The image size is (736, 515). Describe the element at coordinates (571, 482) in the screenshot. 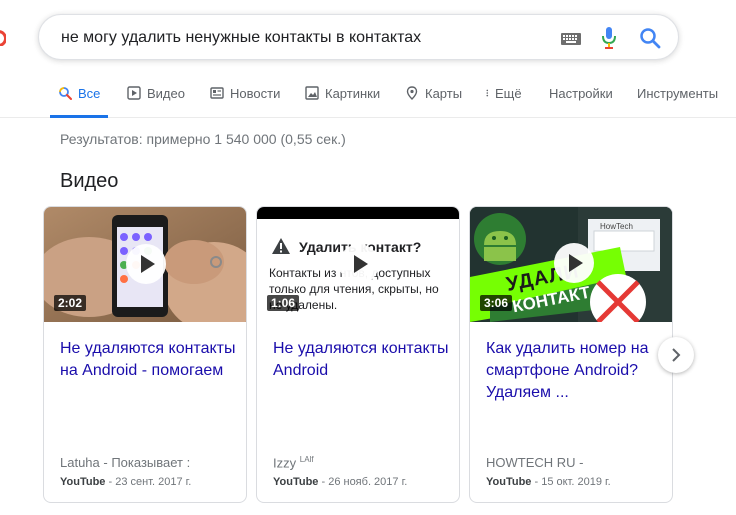

I see `video-date: - 15 окт. 2019 г.` at that location.